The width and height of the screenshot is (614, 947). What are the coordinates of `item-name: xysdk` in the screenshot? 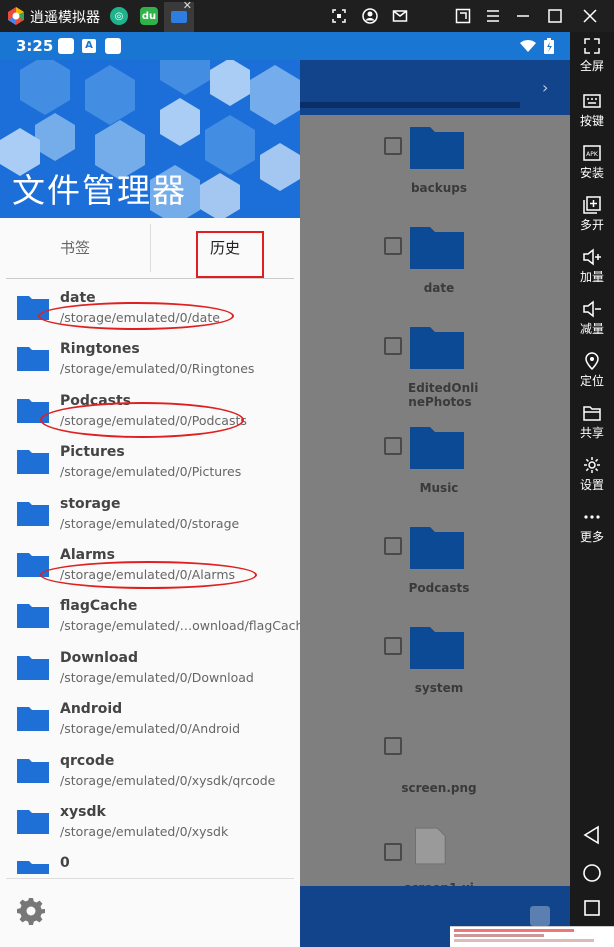 It's located at (83, 812).